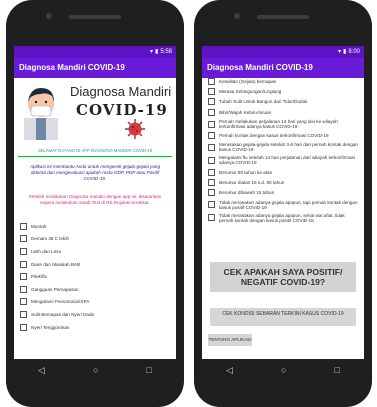 The width and height of the screenshot is (377, 407). I want to click on symptom-checkbox: Kesulitan (Gejala) bernapas, so click(284, 81).